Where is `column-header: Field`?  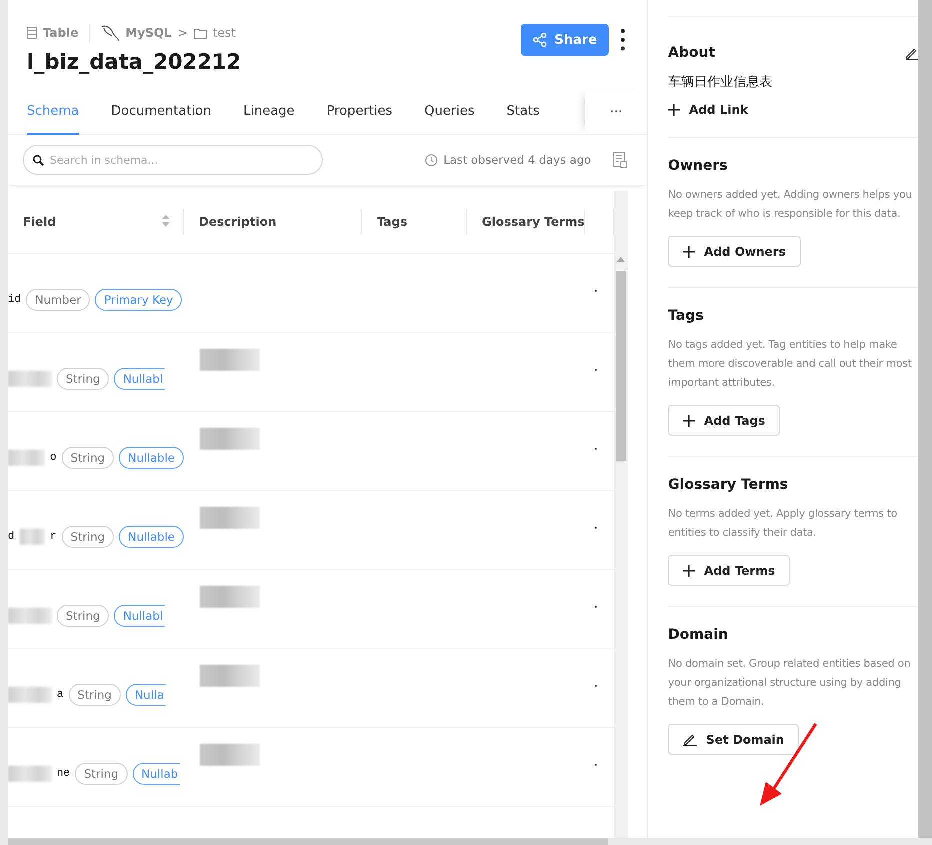 column-header: Field is located at coordinates (39, 222).